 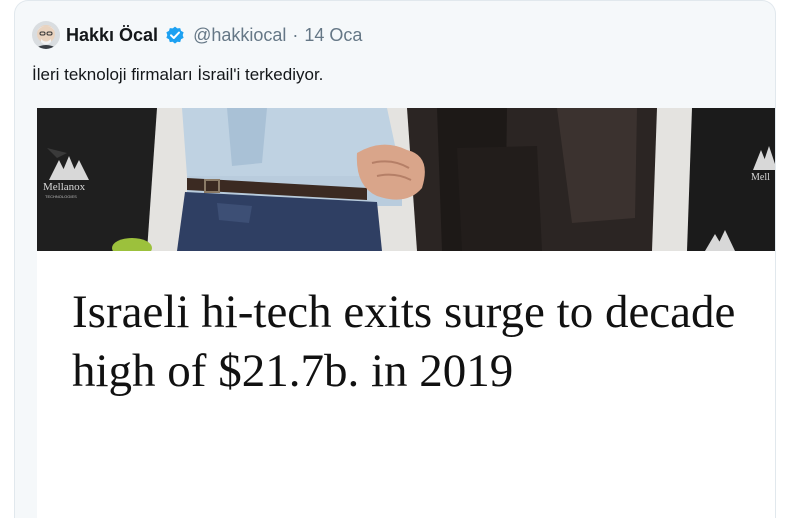 I want to click on verified-badge-icon, so click(x=175, y=35).